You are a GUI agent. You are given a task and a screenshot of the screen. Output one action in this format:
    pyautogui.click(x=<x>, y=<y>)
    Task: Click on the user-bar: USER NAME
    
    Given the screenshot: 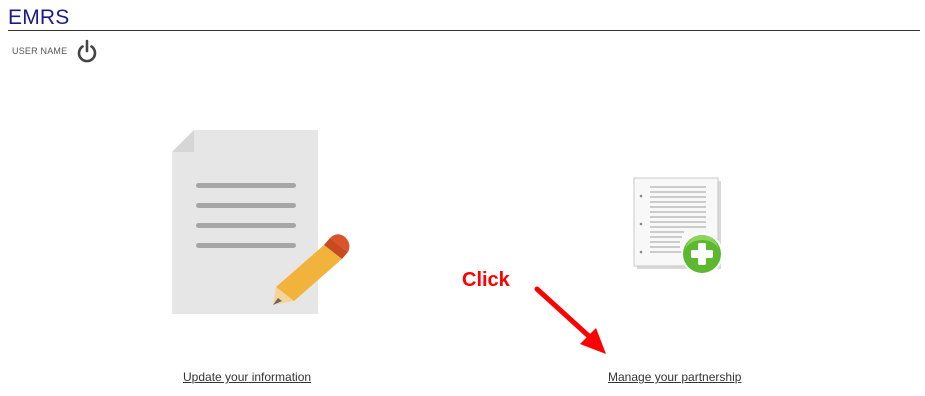 What is the action you would take?
    pyautogui.click(x=55, y=51)
    